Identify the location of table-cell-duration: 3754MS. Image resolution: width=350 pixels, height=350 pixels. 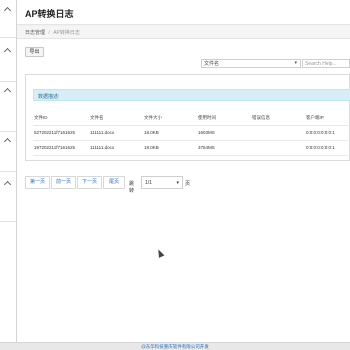
(206, 147).